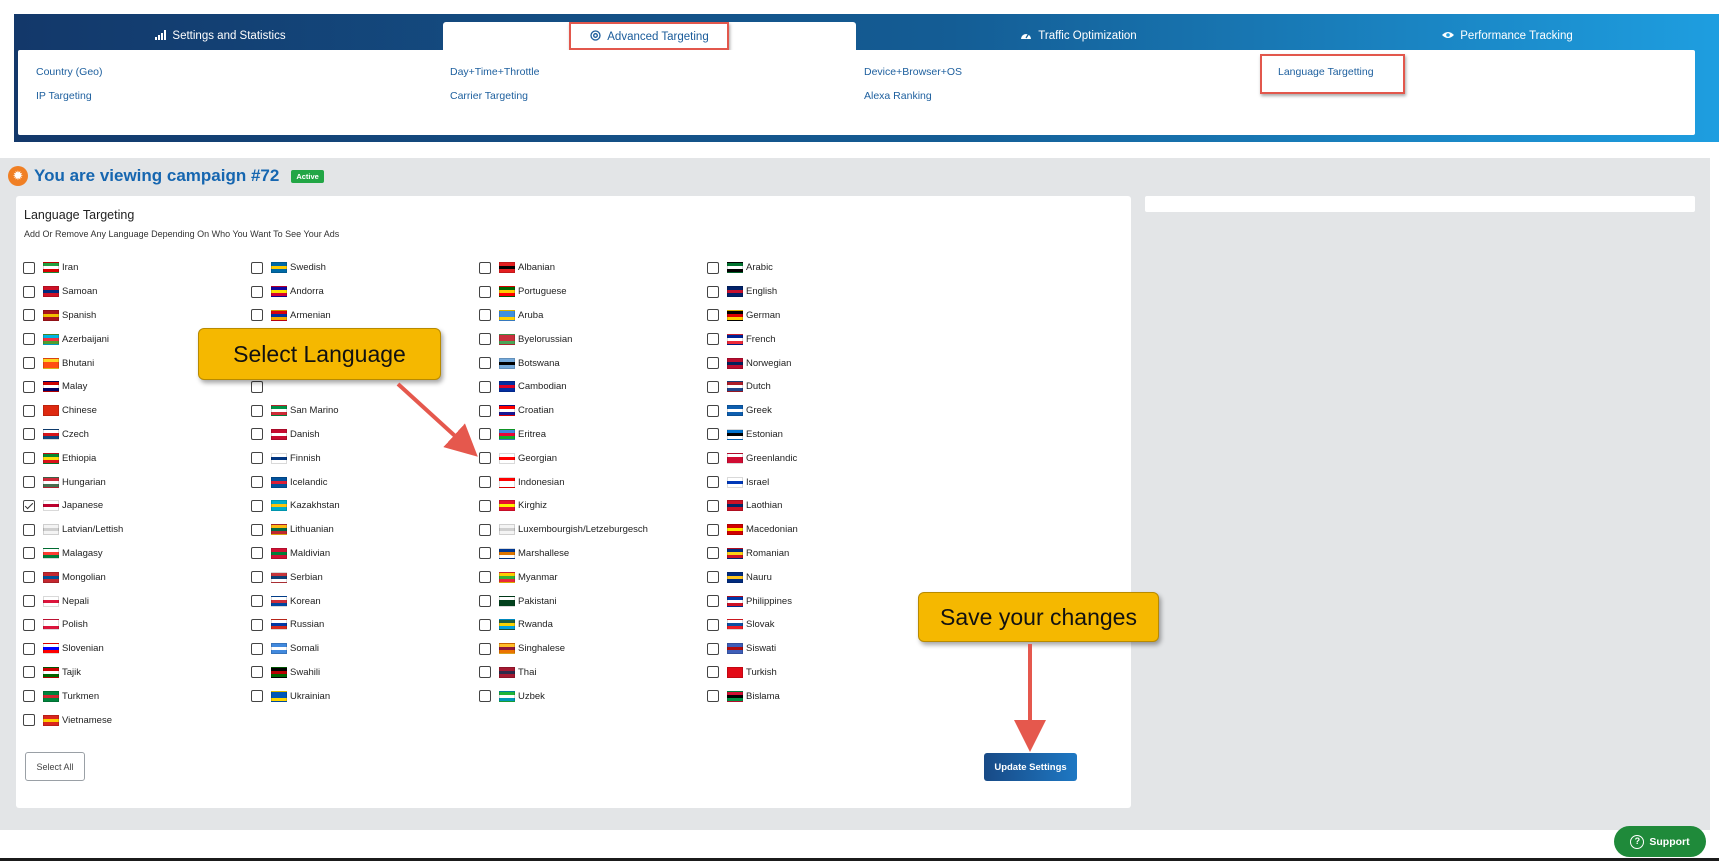 This screenshot has width=1719, height=861. What do you see at coordinates (815, 458) in the screenshot?
I see `language-option: Greenlandic` at bounding box center [815, 458].